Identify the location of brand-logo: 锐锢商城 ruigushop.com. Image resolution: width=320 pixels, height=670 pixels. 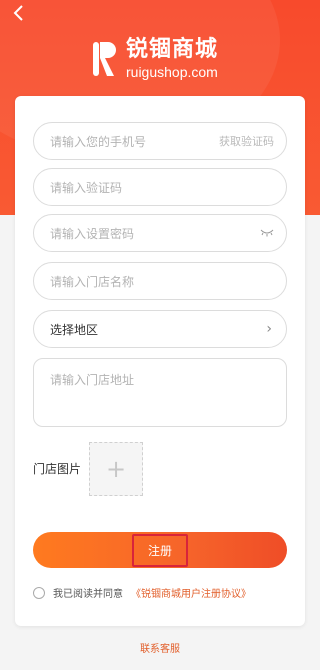
(155, 59).